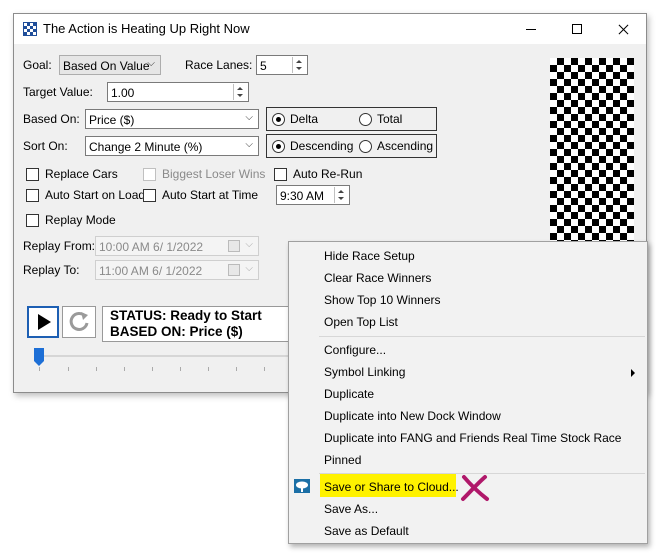  Describe the element at coordinates (304, 119) in the screenshot. I see `delta-label: Delta` at that location.